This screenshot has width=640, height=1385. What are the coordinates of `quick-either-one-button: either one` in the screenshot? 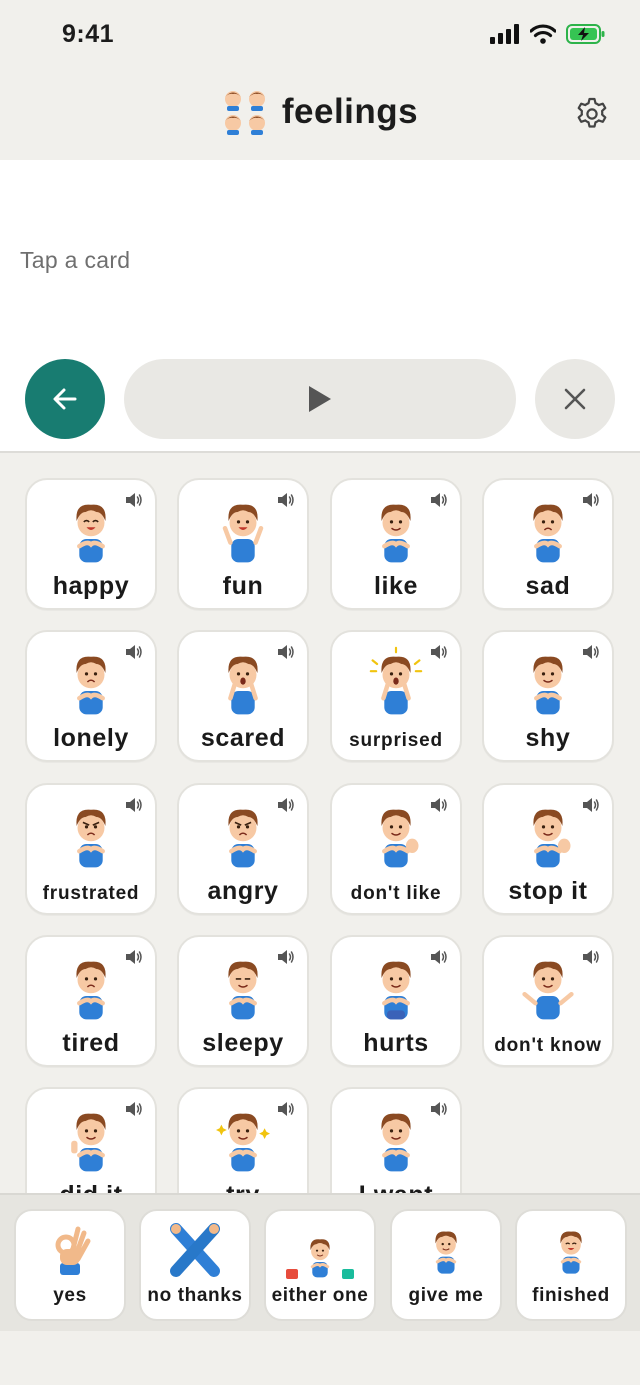 It's located at (320, 1265).